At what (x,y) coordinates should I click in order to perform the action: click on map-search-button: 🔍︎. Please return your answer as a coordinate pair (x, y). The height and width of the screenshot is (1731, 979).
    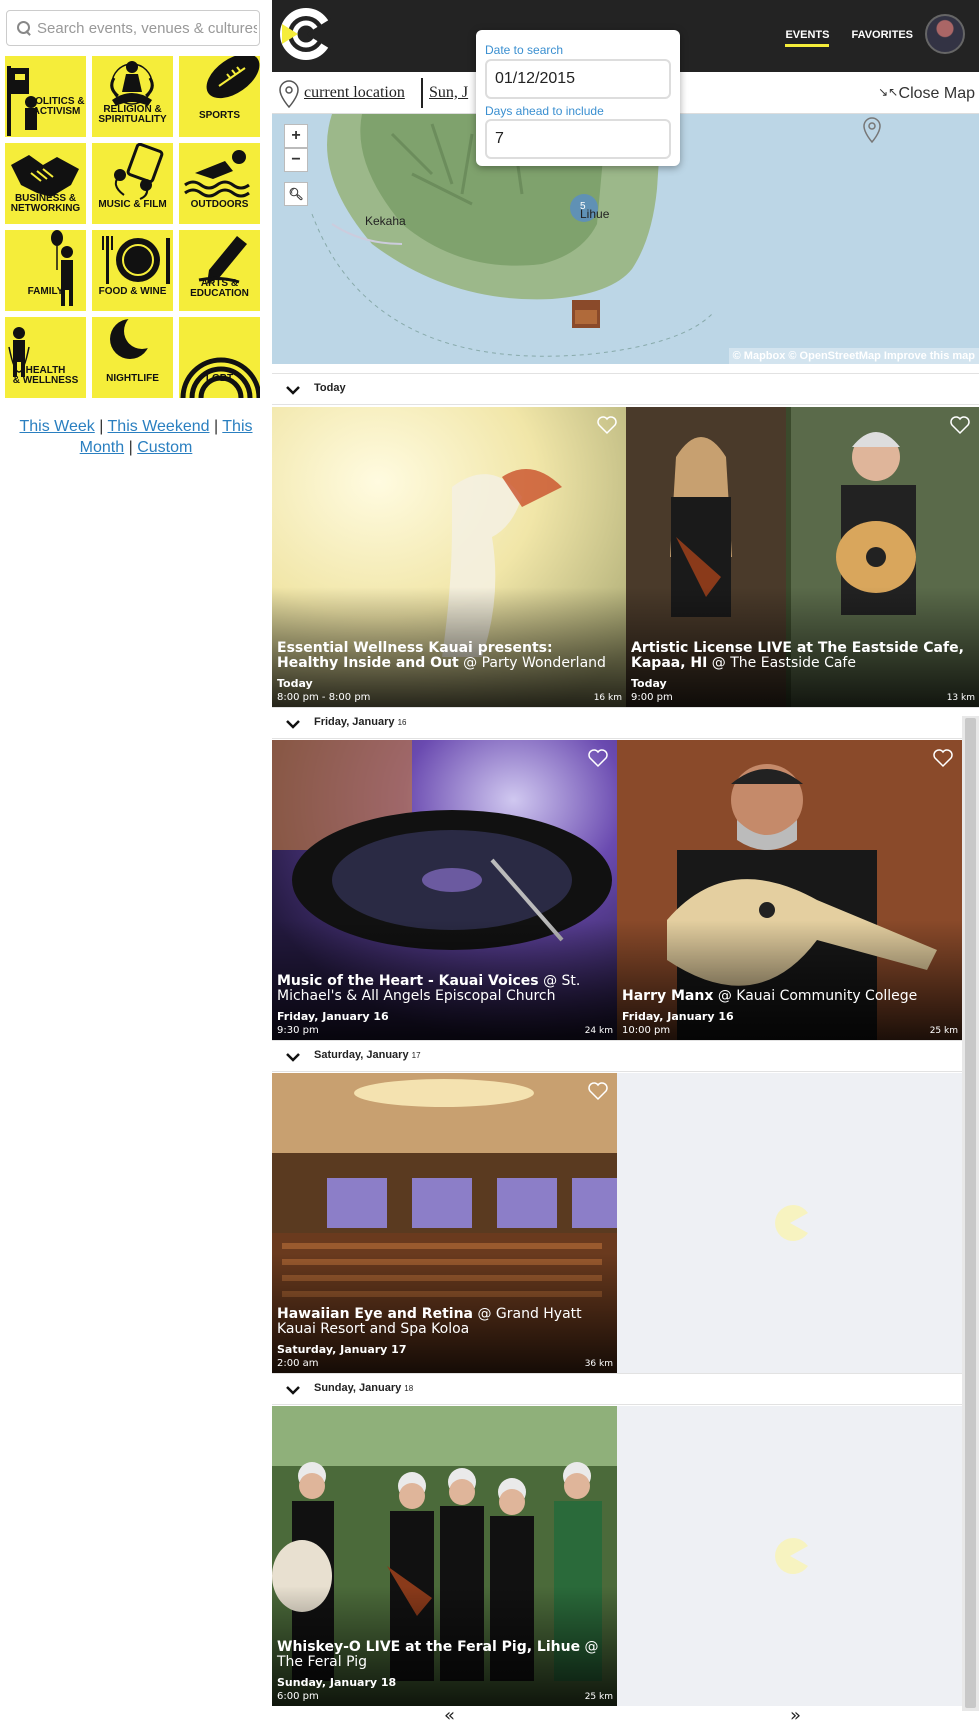
    Looking at the image, I should click on (296, 194).